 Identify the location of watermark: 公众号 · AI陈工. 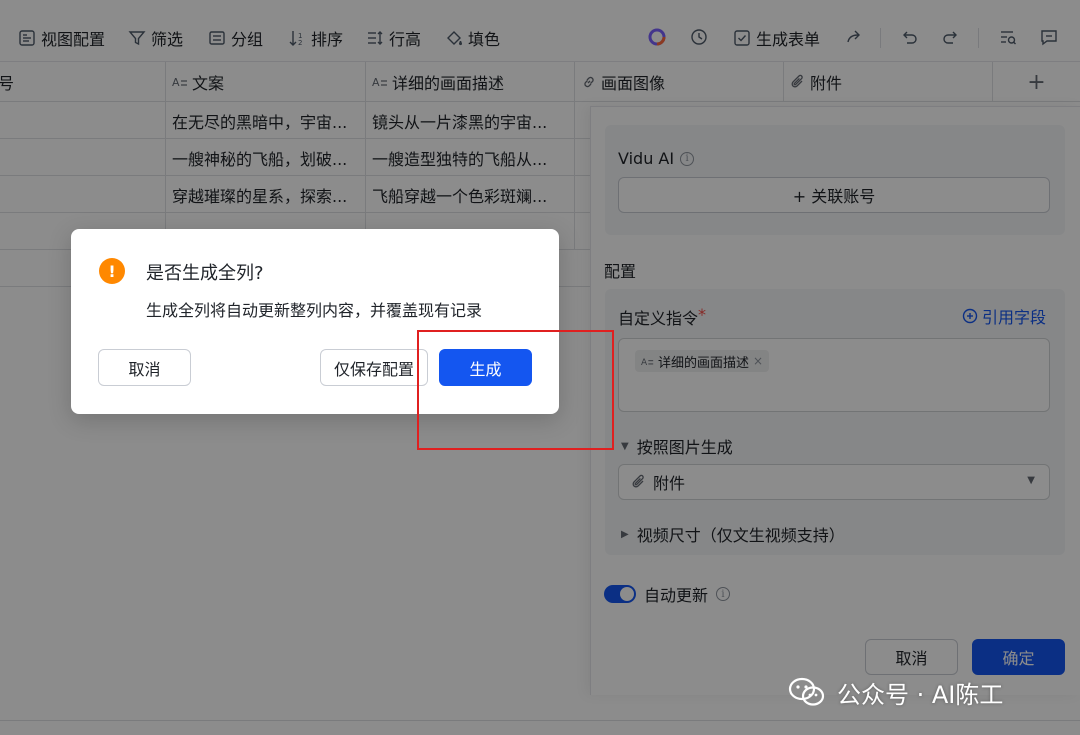
(895, 692).